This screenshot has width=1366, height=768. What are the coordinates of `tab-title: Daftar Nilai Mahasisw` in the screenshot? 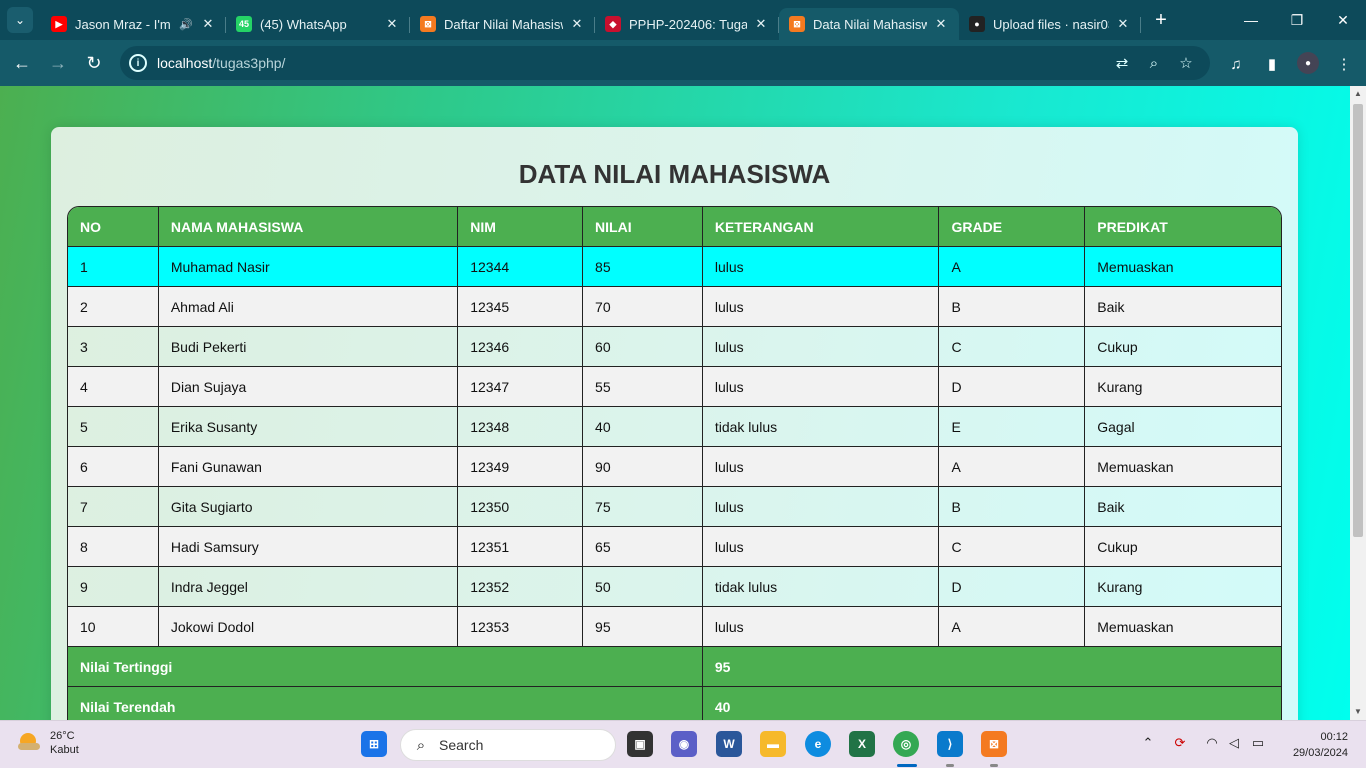 It's located at (503, 24).